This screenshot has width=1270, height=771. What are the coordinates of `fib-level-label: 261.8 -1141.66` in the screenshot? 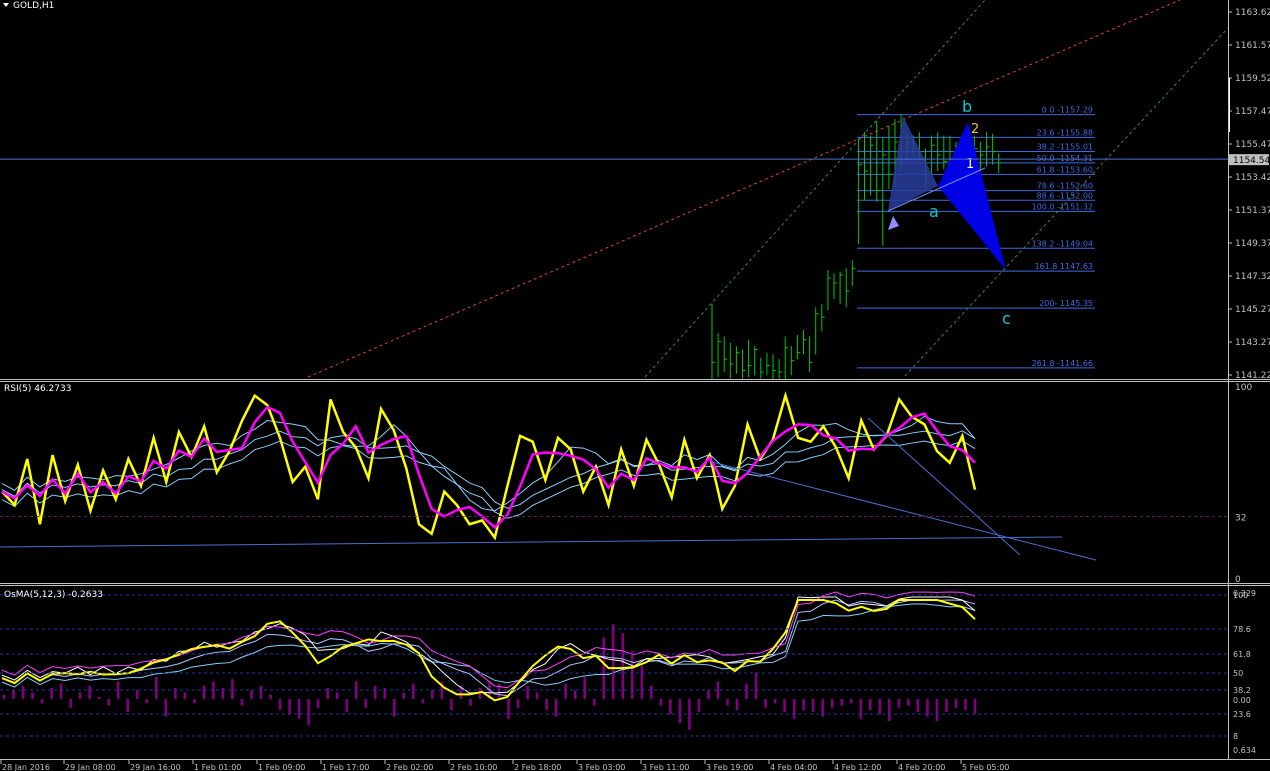 It's located at (1062, 363).